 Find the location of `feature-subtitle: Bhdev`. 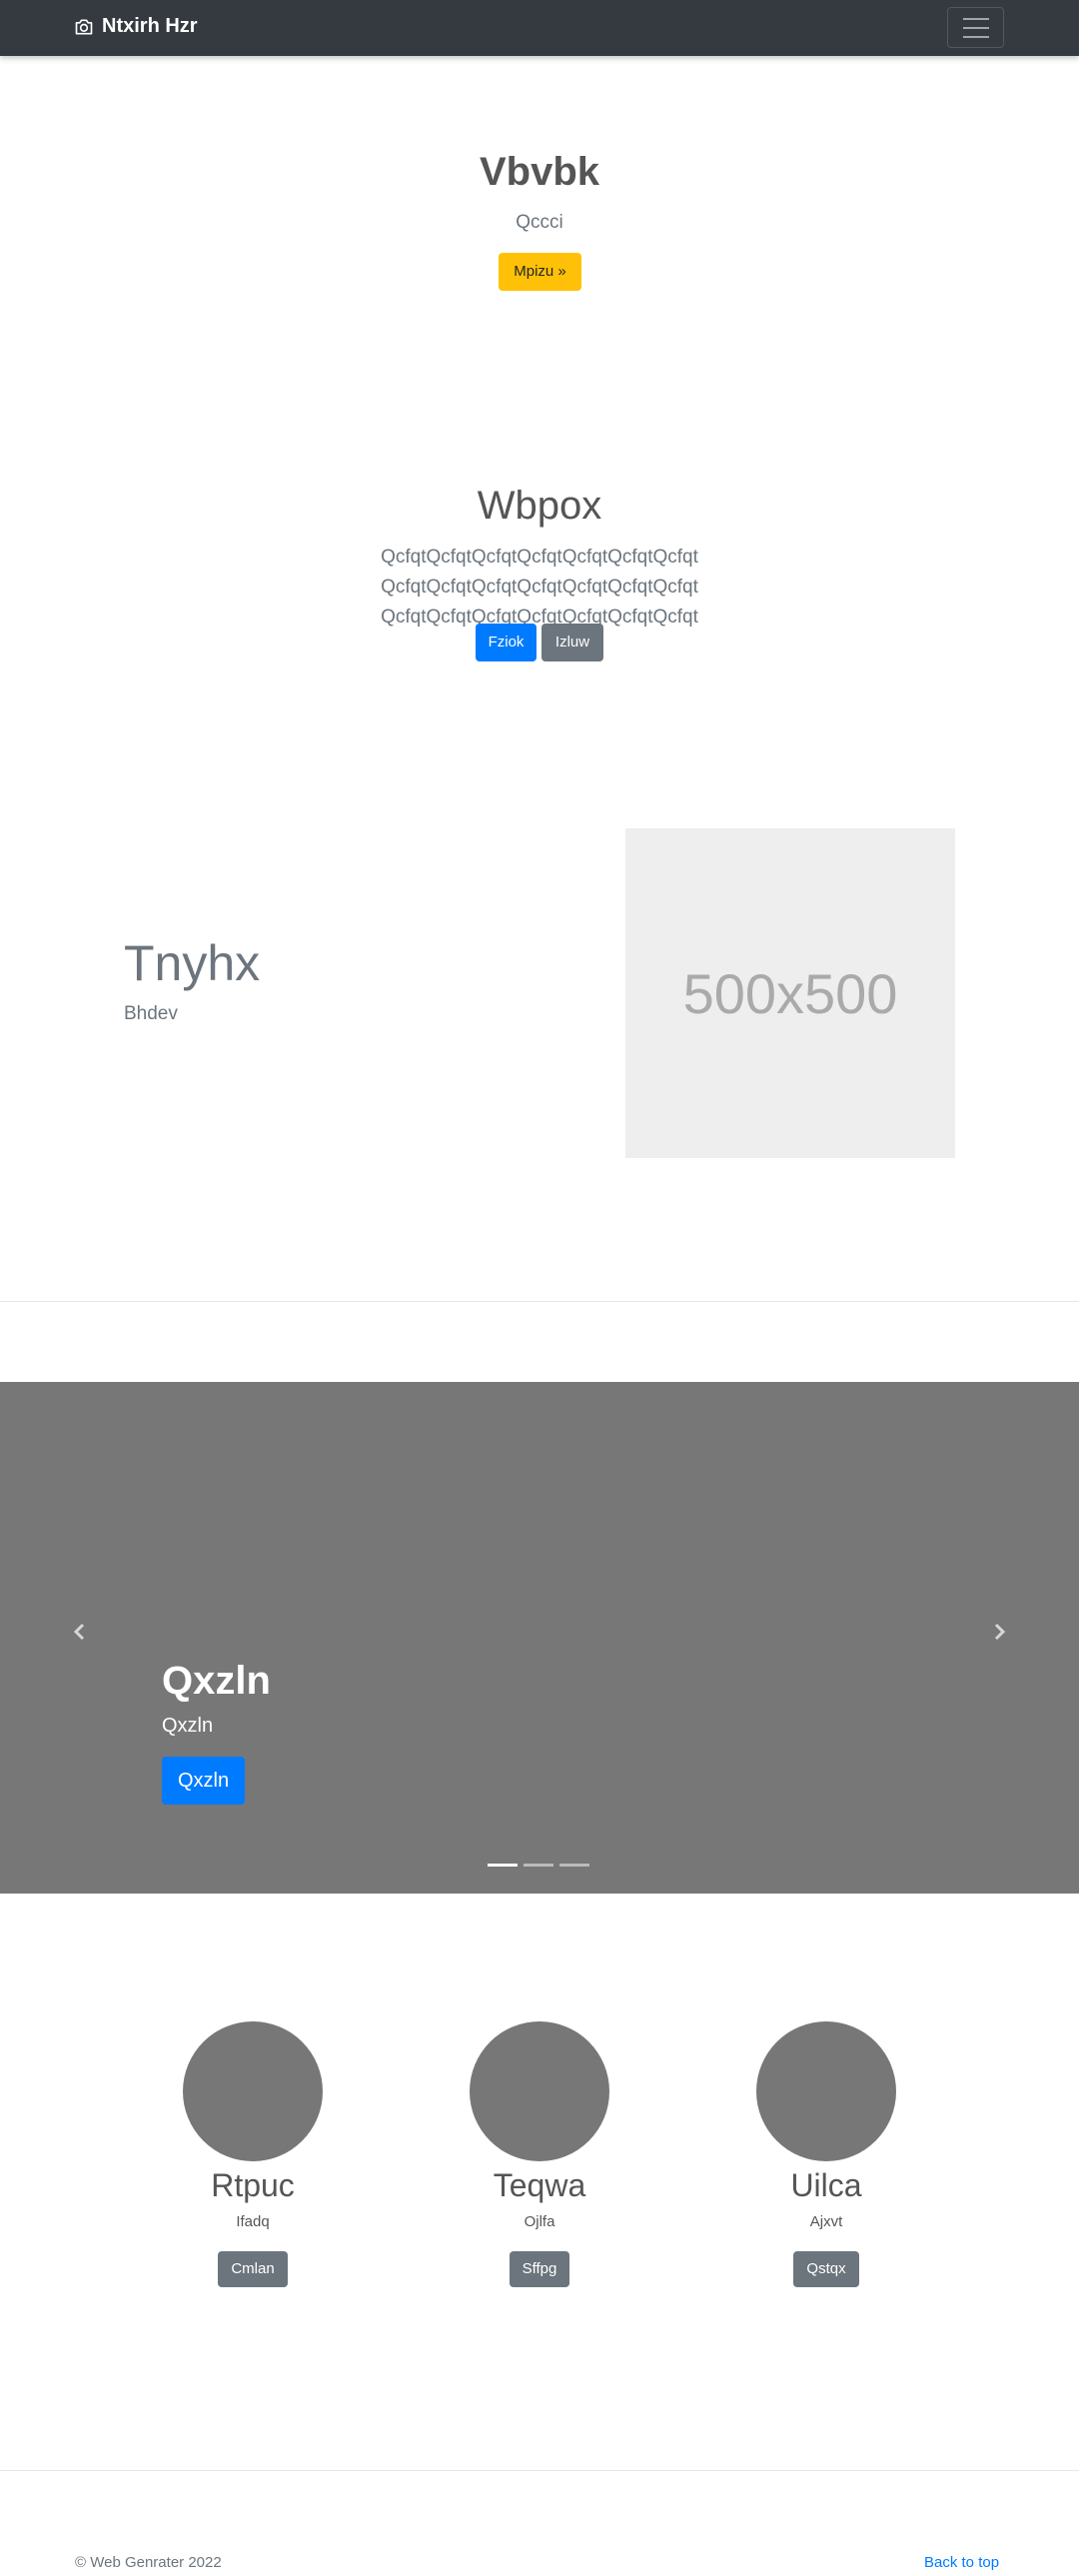

feature-subtitle: Bhdev is located at coordinates (151, 1013).